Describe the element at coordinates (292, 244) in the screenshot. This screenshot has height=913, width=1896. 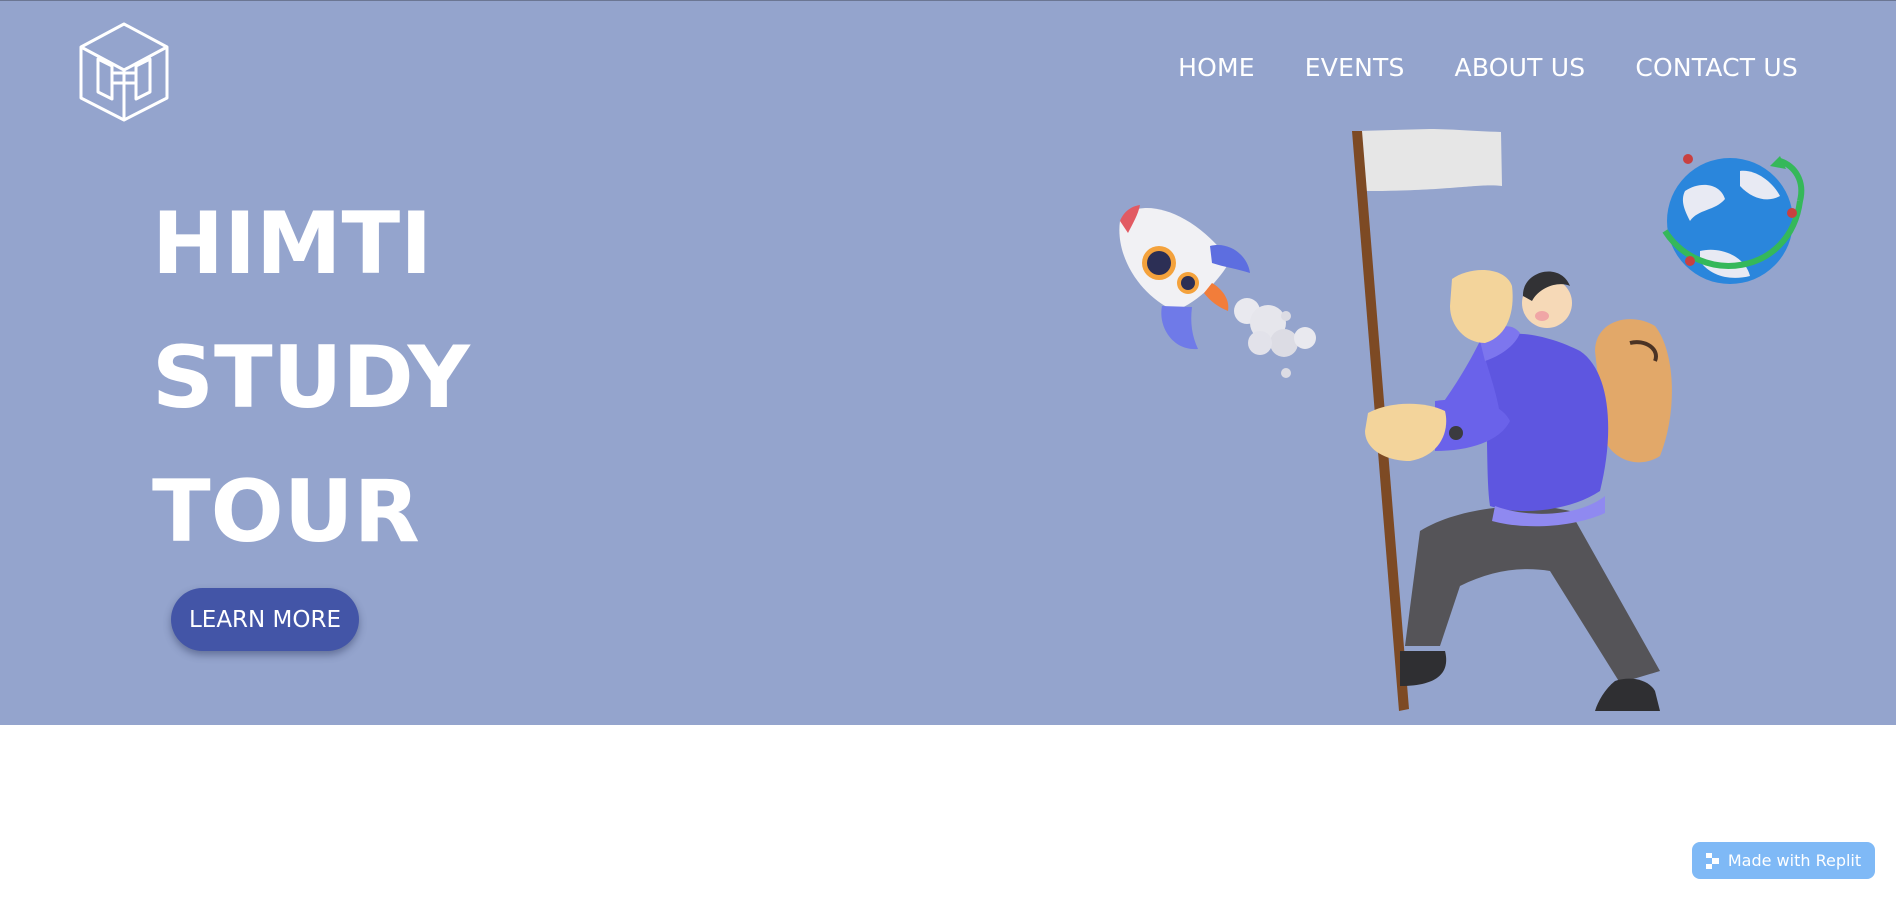
I see `hero-title-line: HIMTI` at that location.